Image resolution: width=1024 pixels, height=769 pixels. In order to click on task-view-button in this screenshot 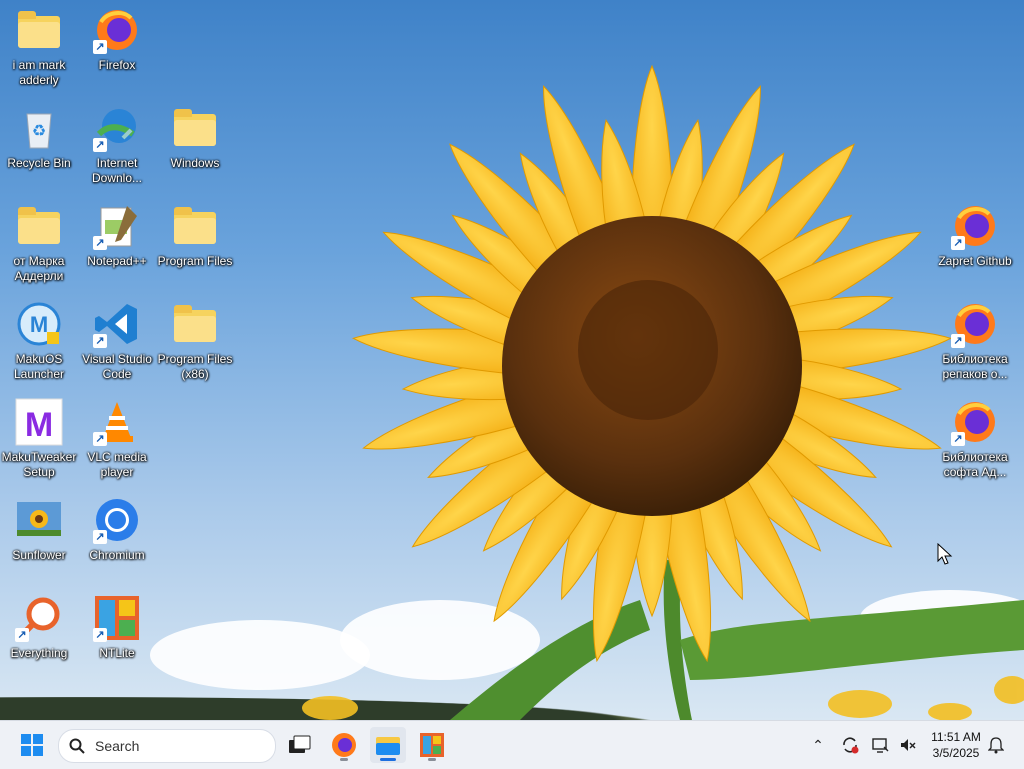, I will do `click(300, 745)`.